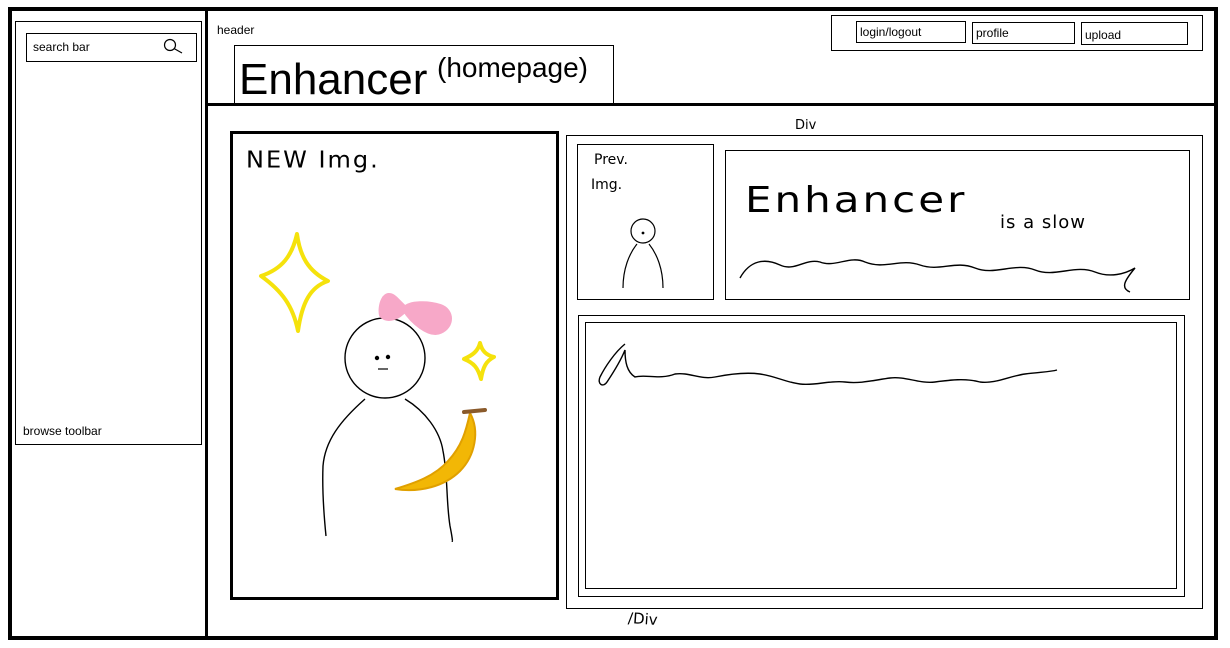  I want to click on bow-icon, so click(415, 314).